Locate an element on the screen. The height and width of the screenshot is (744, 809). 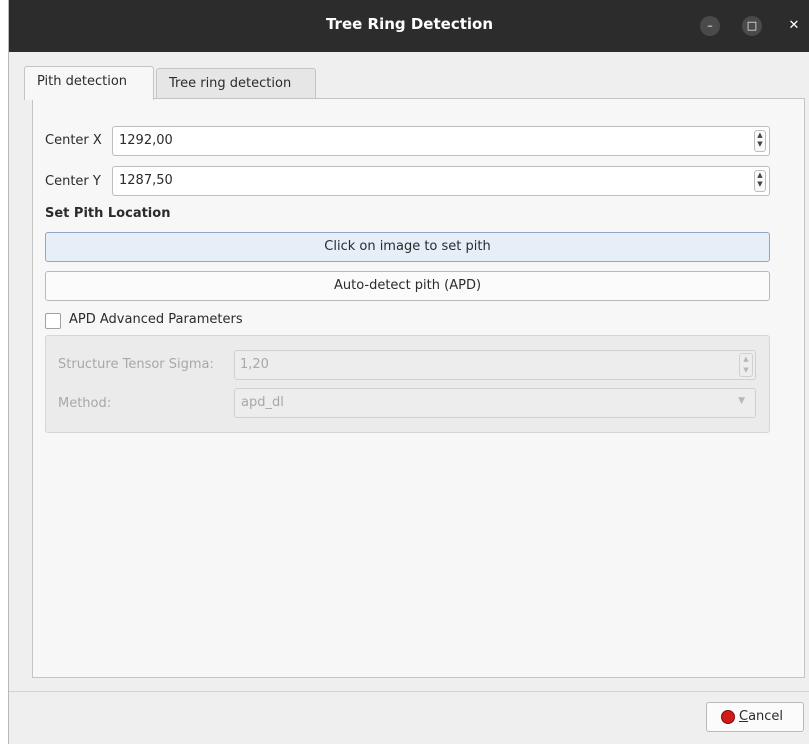
center-y-spinbox: 1287,50 ▲ ▼ is located at coordinates (441, 181).